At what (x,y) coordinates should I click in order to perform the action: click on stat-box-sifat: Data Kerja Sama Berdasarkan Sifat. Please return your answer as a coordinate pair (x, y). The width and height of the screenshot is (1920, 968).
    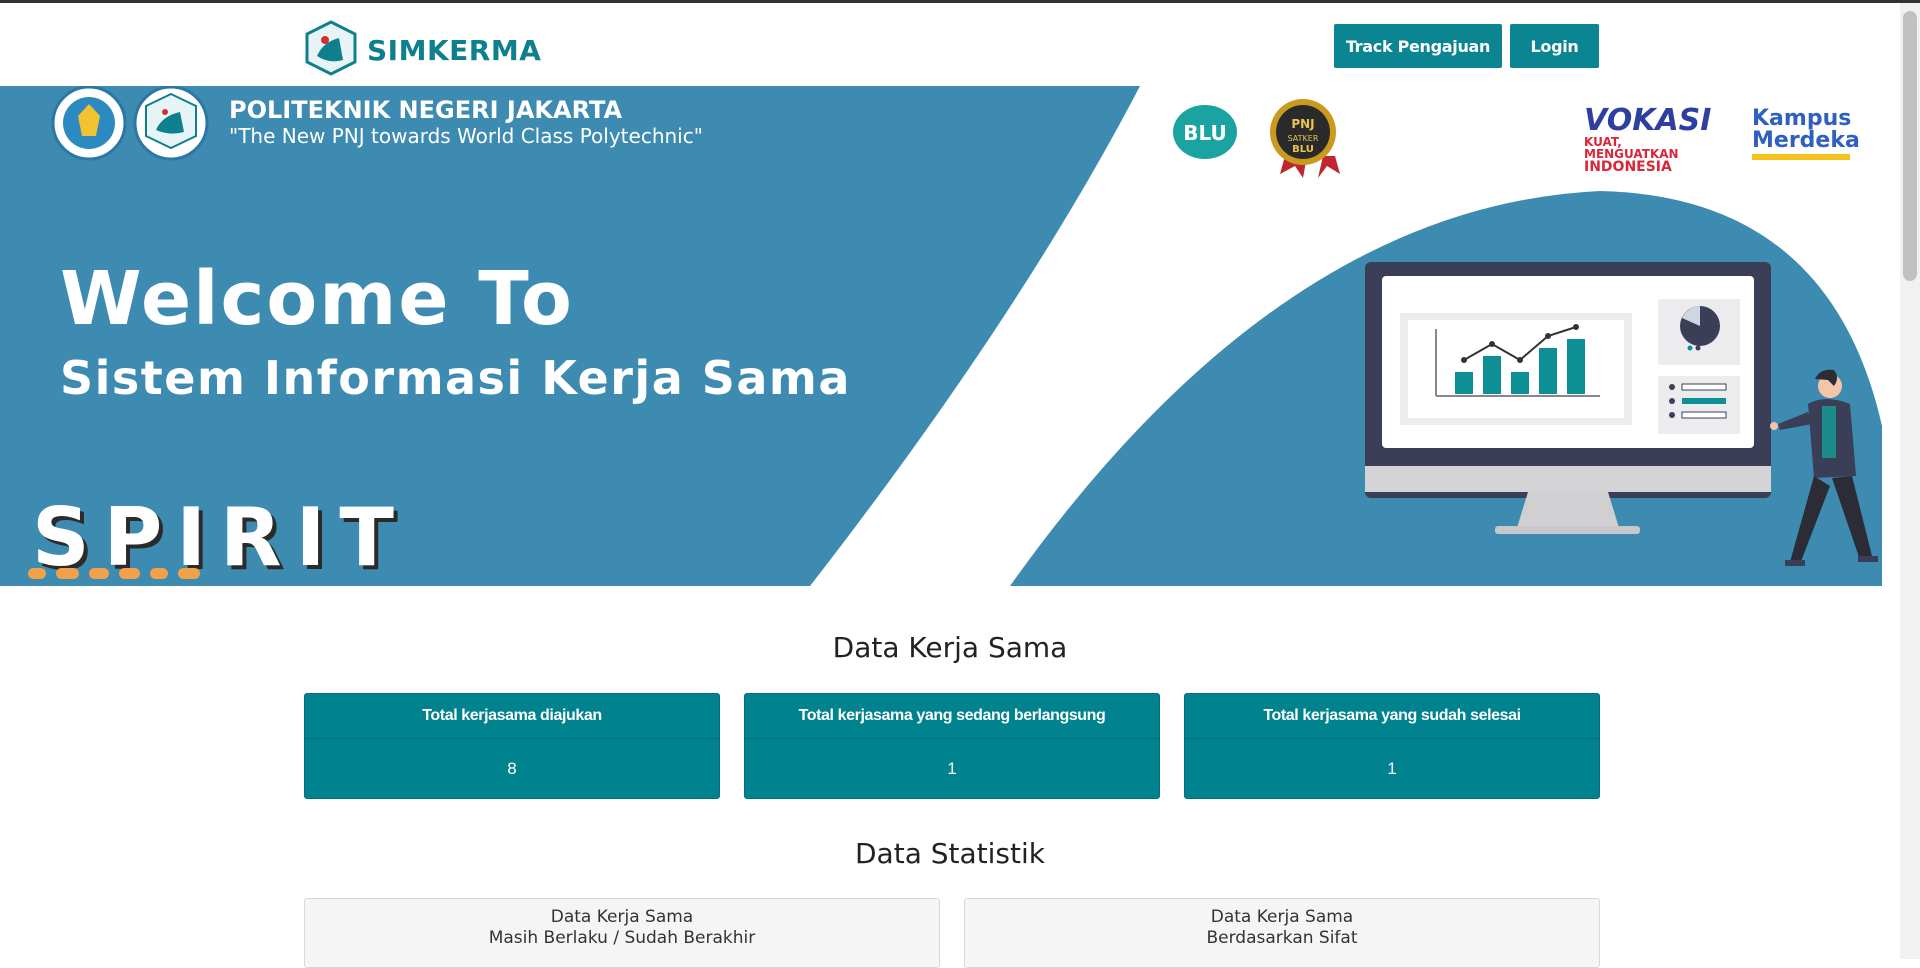
    Looking at the image, I should click on (1282, 933).